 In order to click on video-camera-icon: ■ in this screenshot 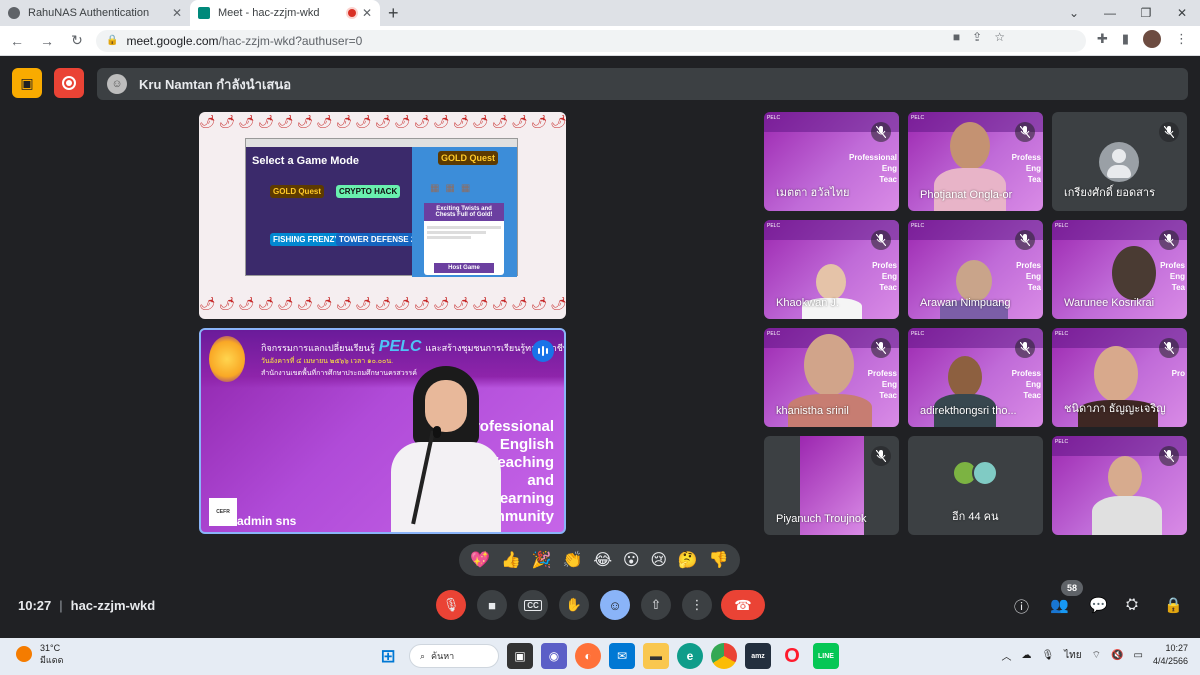, I will do `click(492, 605)`.